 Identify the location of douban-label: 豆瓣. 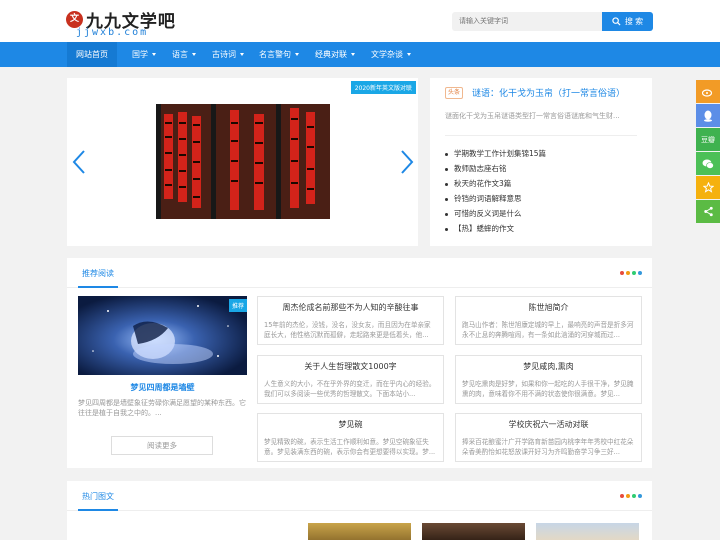
(708, 139).